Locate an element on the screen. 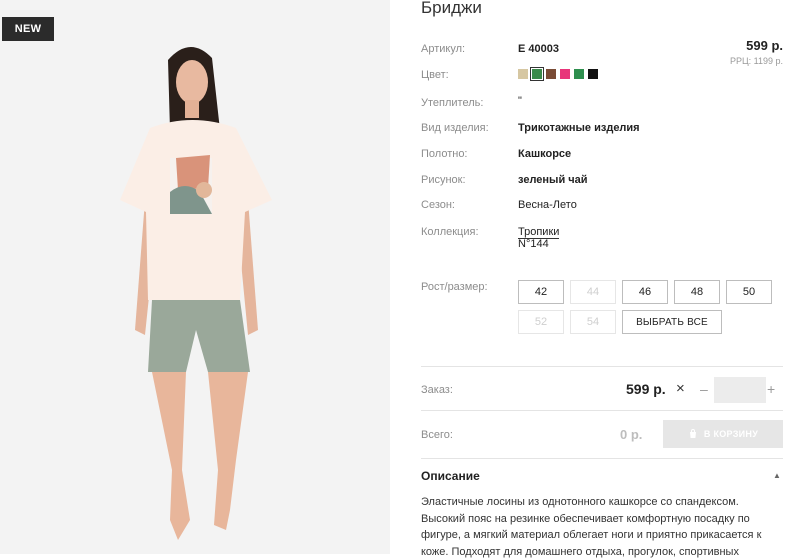 The width and height of the screenshot is (800, 560). size-option: 50 is located at coordinates (749, 292).